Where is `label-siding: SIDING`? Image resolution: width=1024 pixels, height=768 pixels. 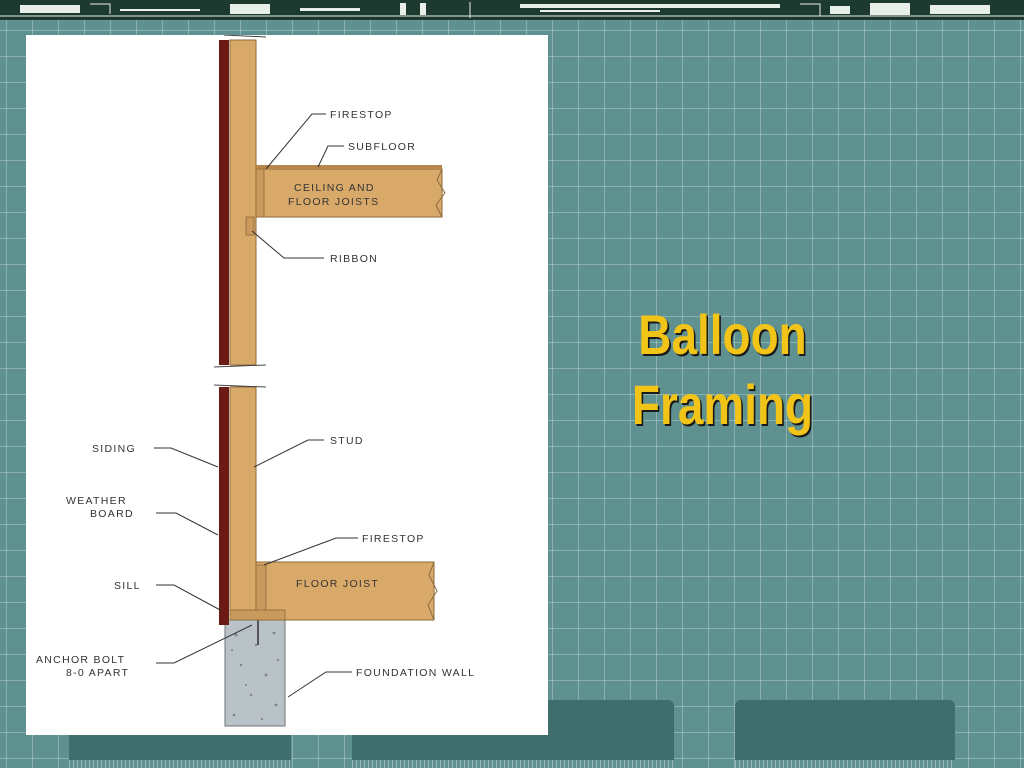
label-siding: SIDING is located at coordinates (114, 449).